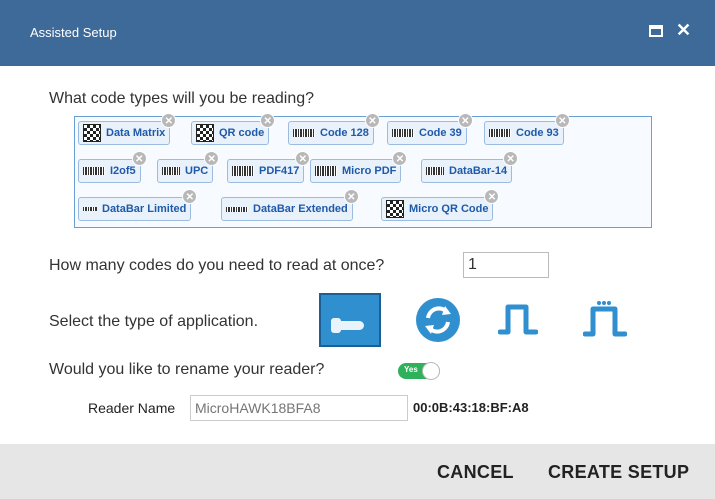 The width and height of the screenshot is (715, 499). I want to click on app-type-continuous-button, so click(438, 320).